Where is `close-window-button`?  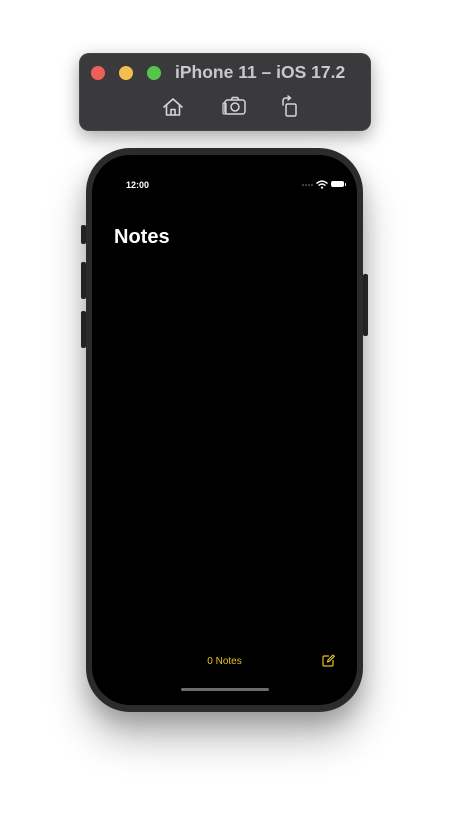 close-window-button is located at coordinates (98, 73).